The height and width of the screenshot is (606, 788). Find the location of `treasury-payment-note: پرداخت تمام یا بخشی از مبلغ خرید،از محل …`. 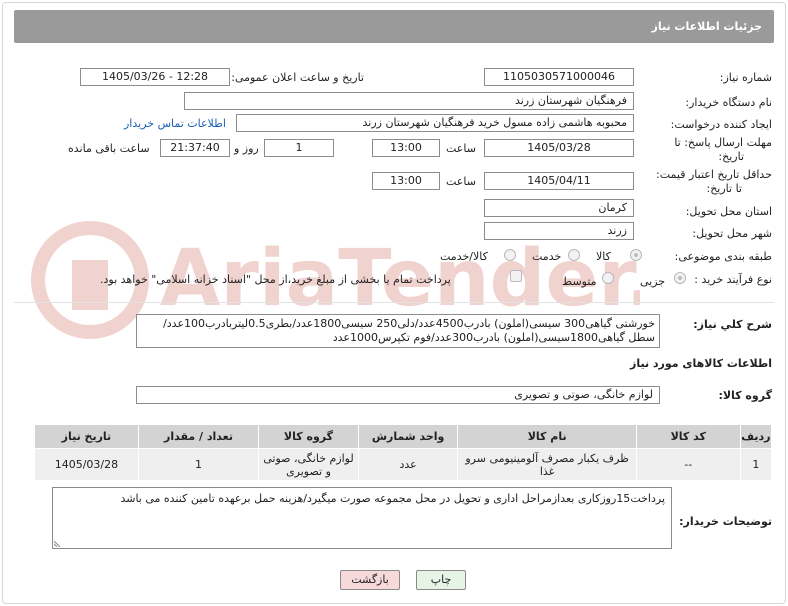

treasury-payment-note: پرداخت تمام یا بخشی از مبلغ خرید،از محل … is located at coordinates (275, 279).